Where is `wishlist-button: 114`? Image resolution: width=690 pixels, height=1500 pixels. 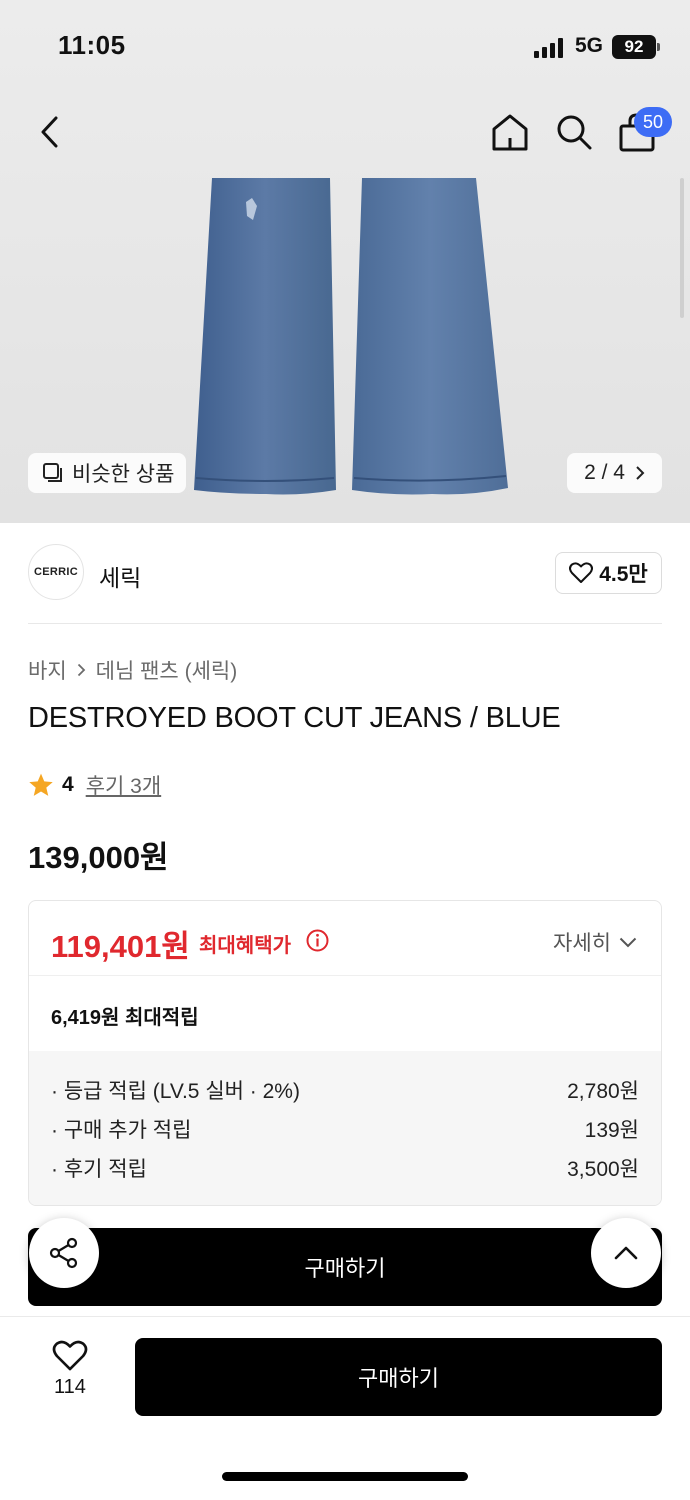
wishlist-button: 114 is located at coordinates (70, 1375).